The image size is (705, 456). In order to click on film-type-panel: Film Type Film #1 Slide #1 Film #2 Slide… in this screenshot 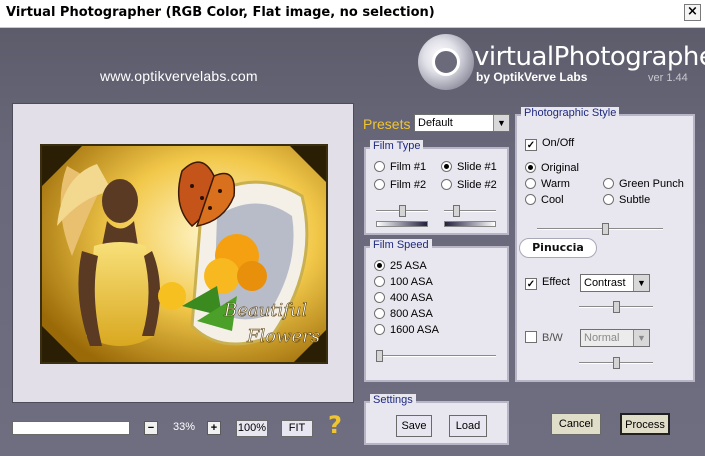, I will do `click(436, 187)`.